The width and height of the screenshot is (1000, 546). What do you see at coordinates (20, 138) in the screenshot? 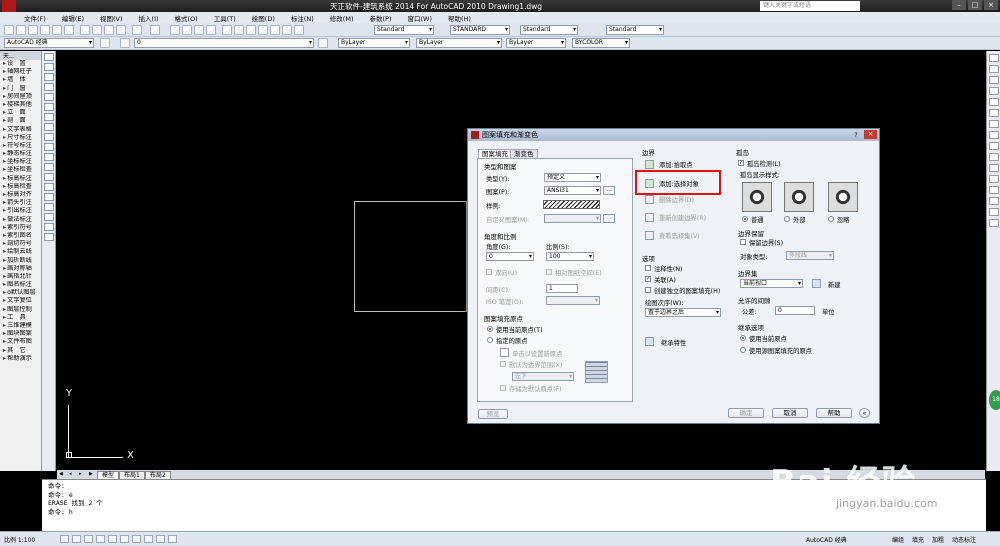
I see `palette-item: 尺寸标注` at bounding box center [20, 138].